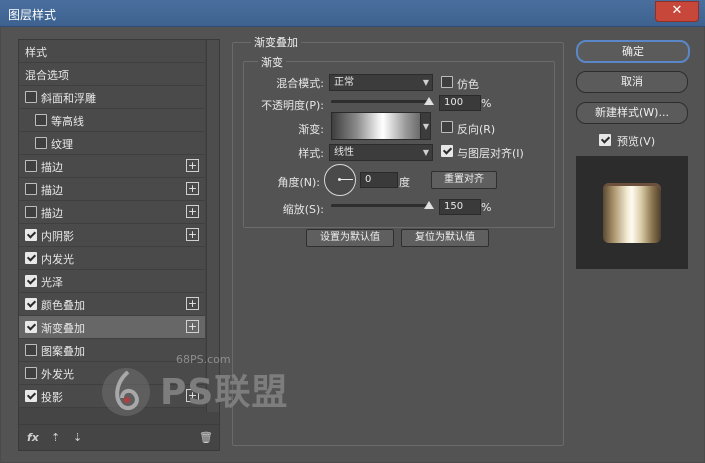  Describe the element at coordinates (380, 101) in the screenshot. I see `opacity-slider-track` at that location.